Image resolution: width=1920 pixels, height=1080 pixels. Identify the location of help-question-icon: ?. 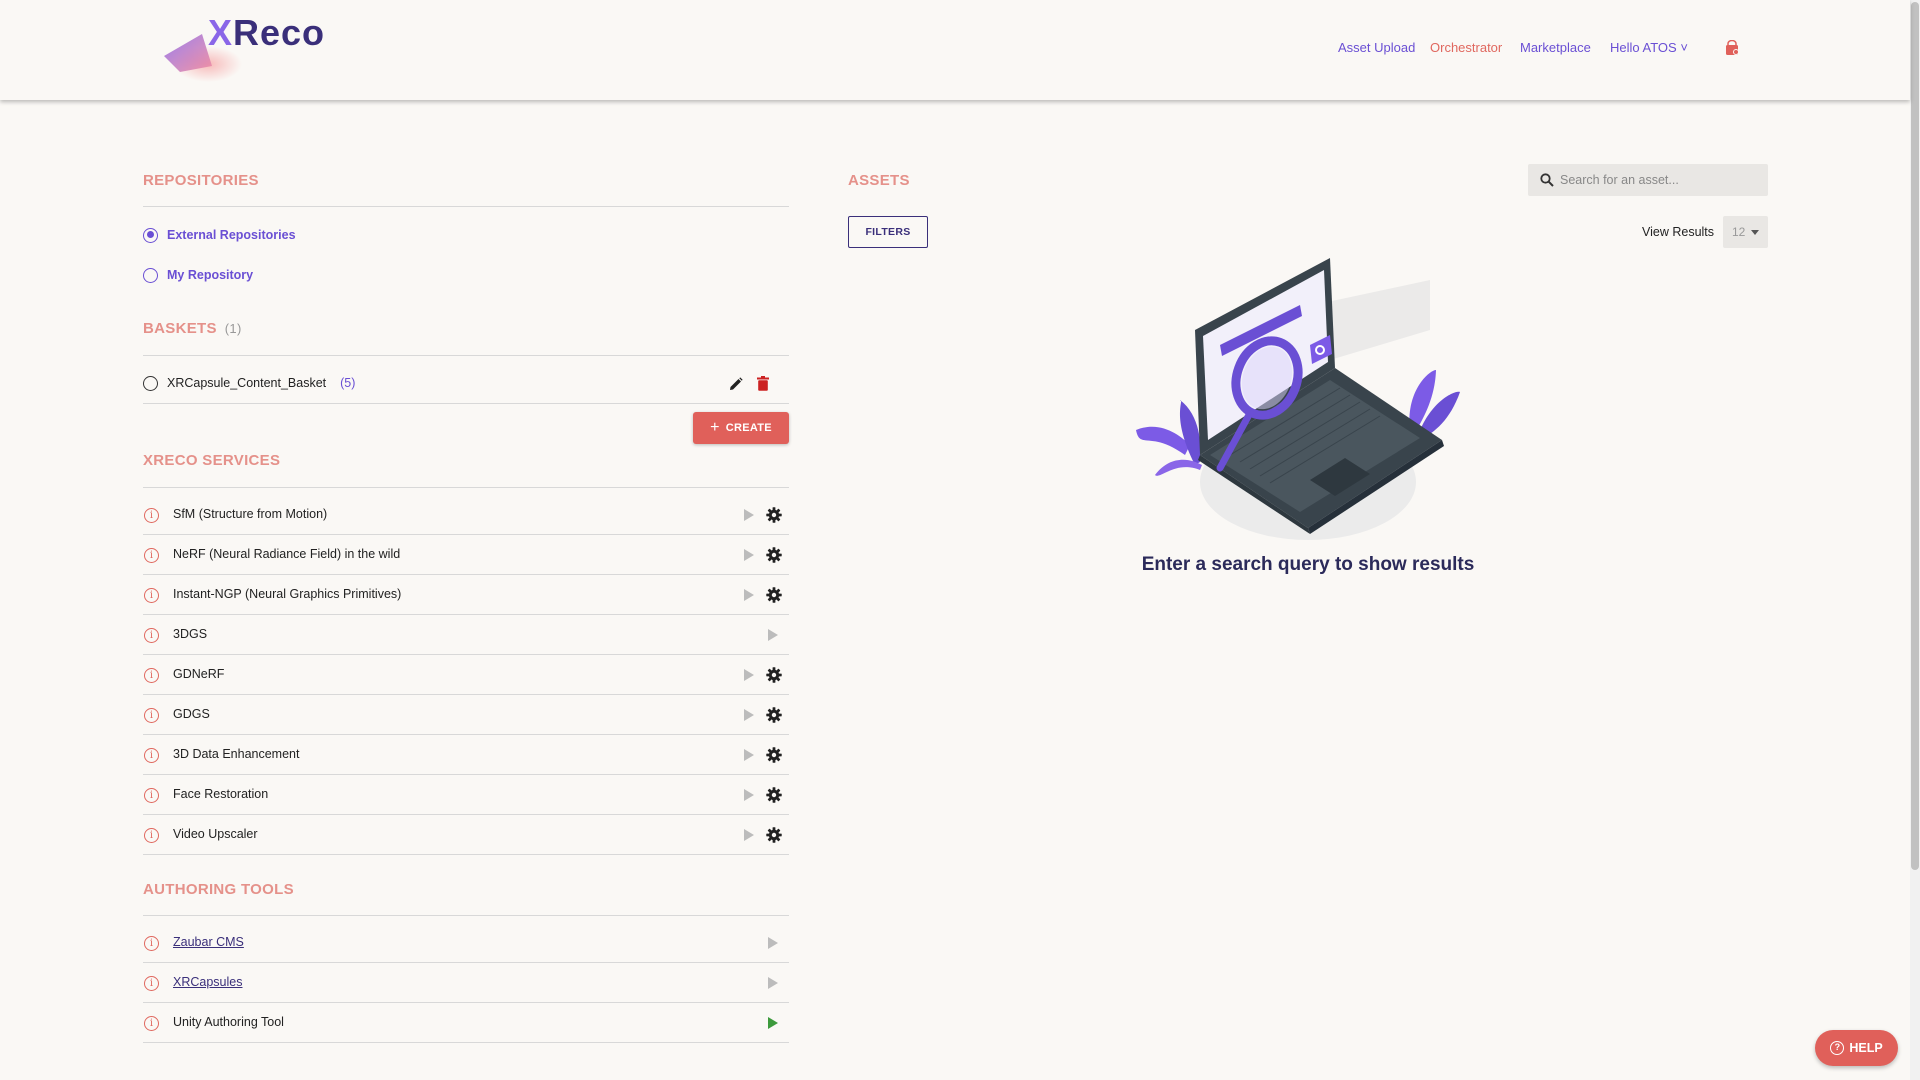
(1837, 1048).